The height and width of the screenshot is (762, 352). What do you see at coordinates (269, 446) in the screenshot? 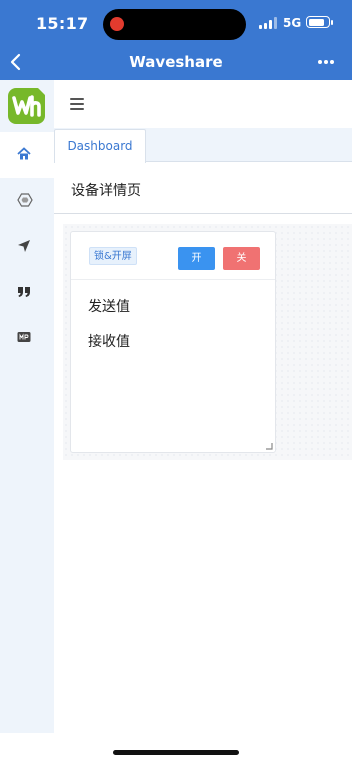
I see `resize-handle-icon` at bounding box center [269, 446].